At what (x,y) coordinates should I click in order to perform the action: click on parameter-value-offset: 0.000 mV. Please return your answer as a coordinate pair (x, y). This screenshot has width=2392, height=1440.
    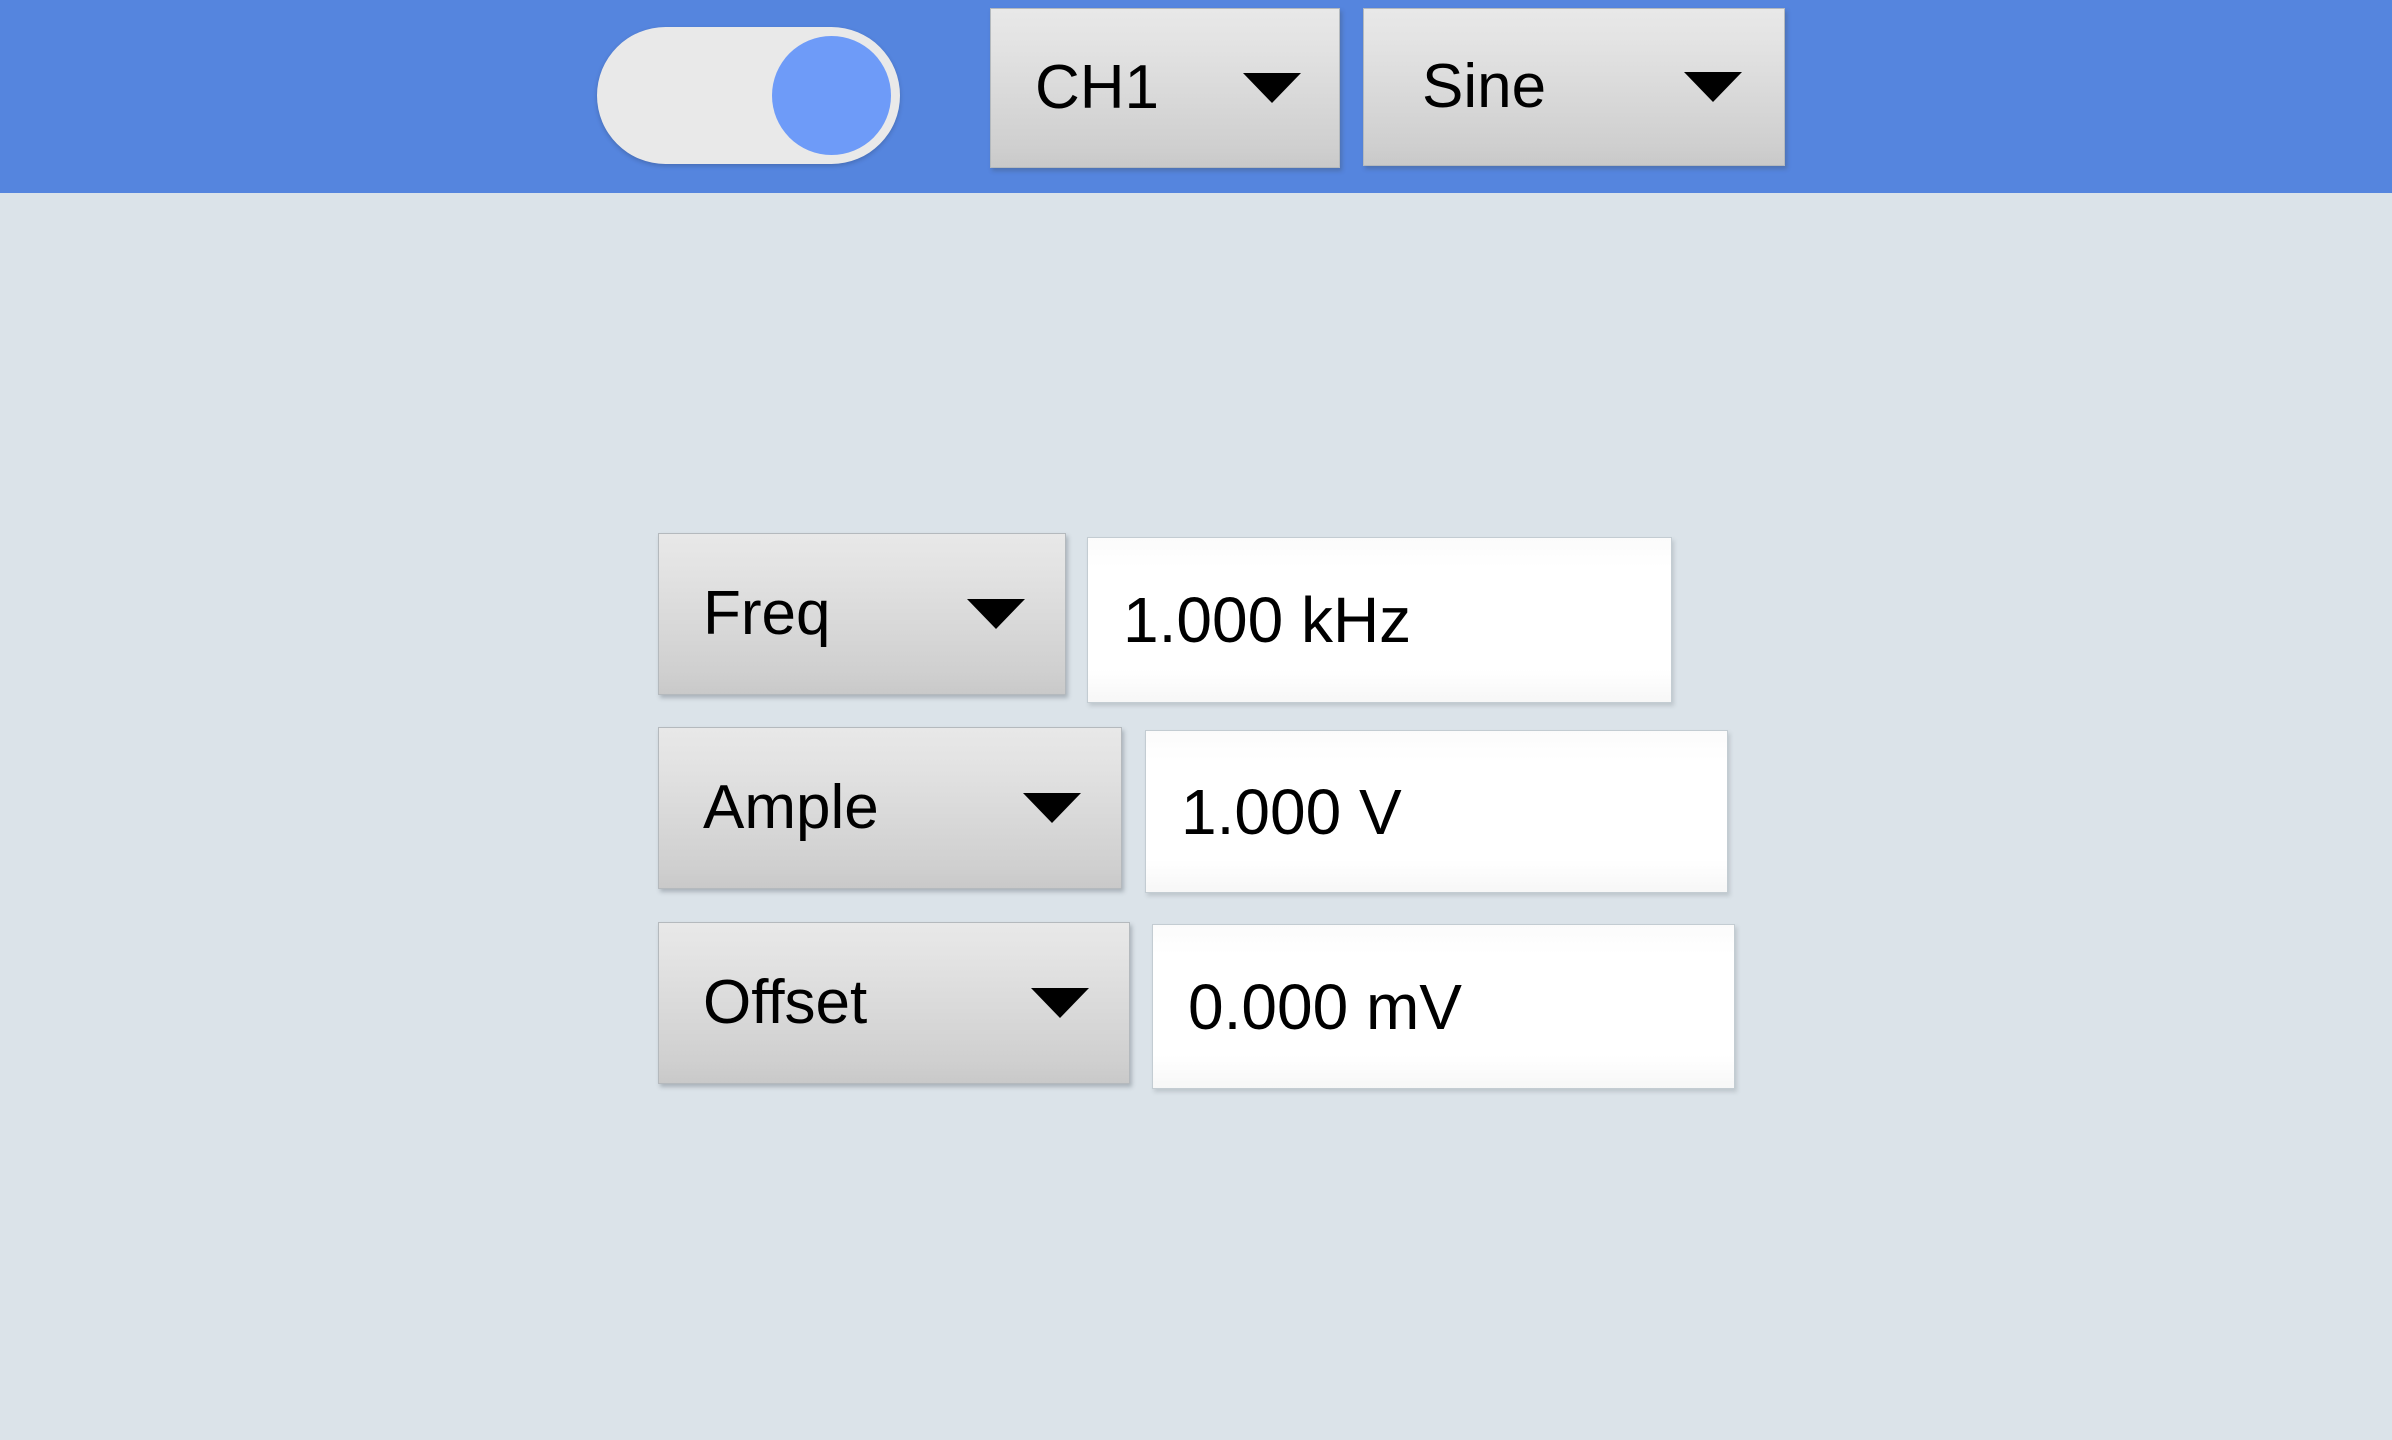
    Looking at the image, I should click on (1443, 1006).